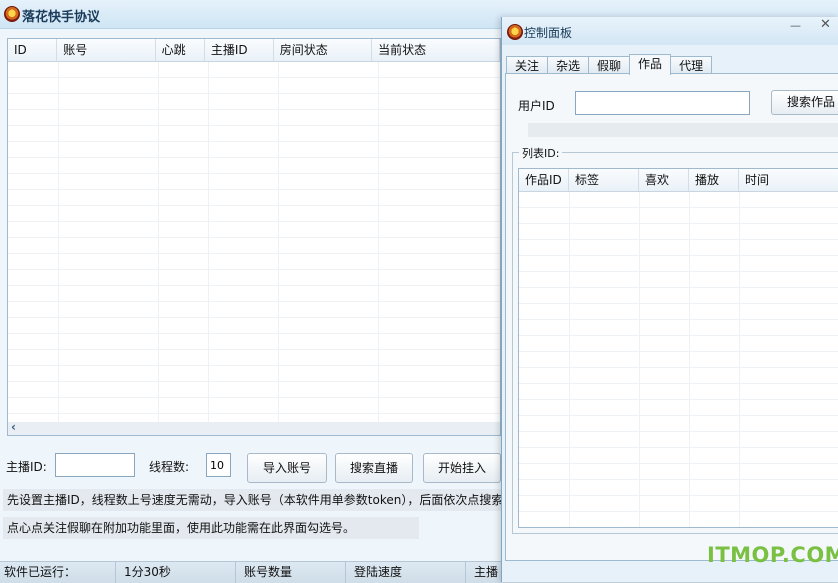 The width and height of the screenshot is (838, 583). I want to click on column-header-time: 时间, so click(788, 180).